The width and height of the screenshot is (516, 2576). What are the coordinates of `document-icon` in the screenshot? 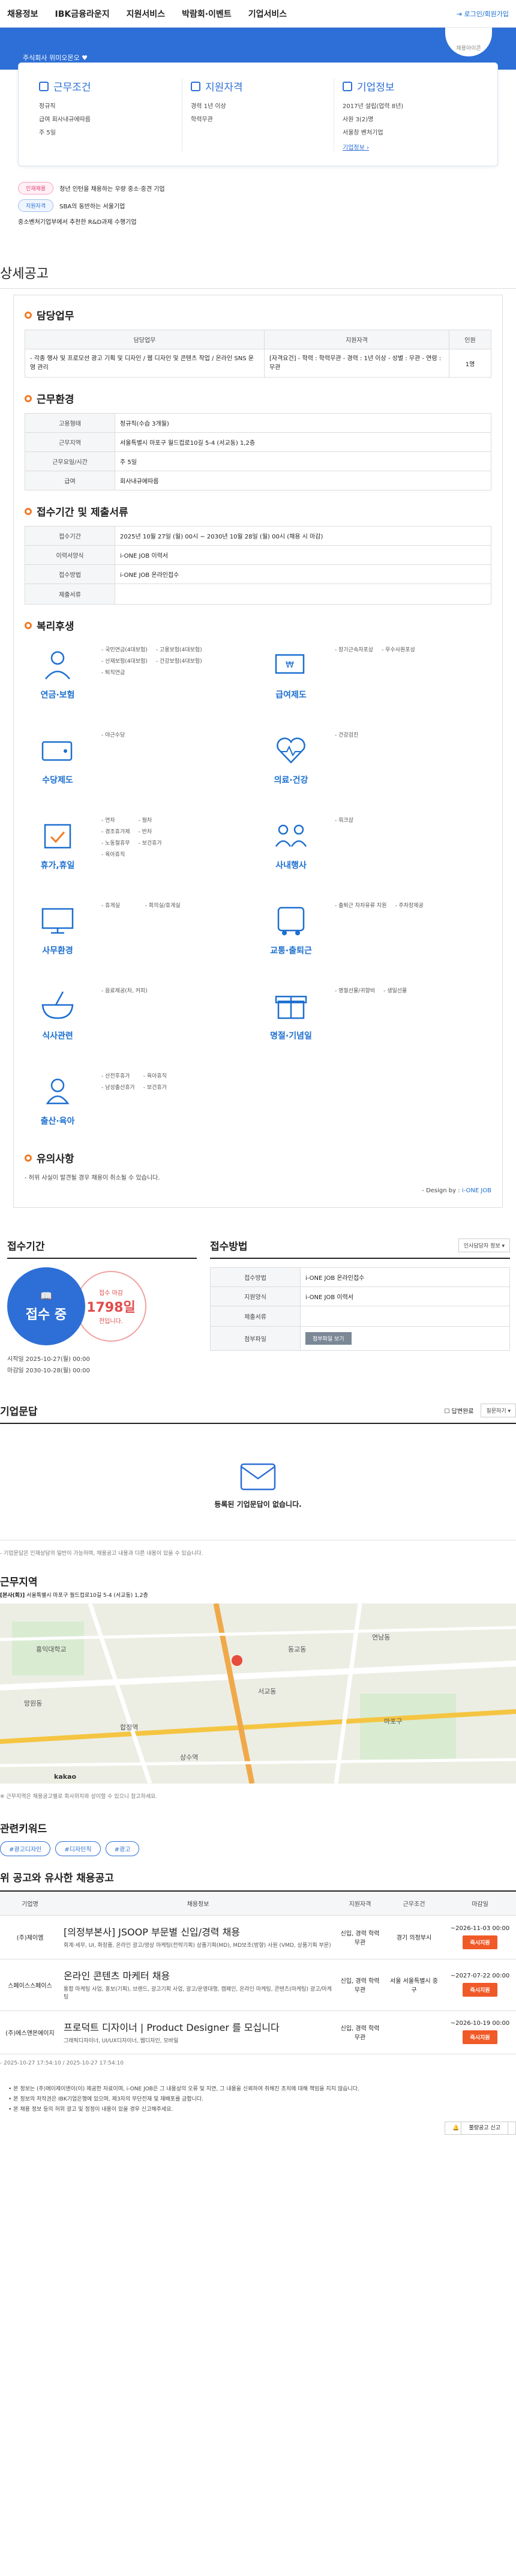 It's located at (44, 86).